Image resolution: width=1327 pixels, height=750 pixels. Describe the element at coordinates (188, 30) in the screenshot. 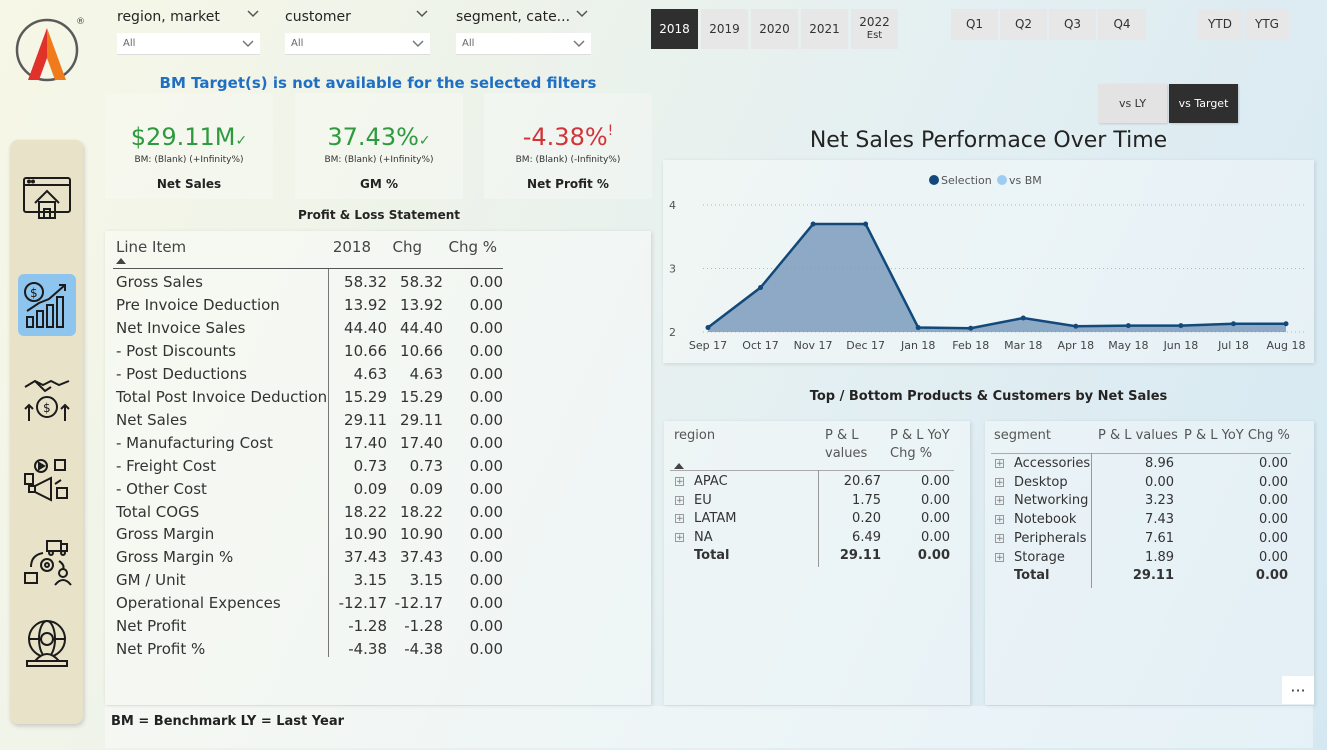

I see `filter-region-market: region, market All` at that location.